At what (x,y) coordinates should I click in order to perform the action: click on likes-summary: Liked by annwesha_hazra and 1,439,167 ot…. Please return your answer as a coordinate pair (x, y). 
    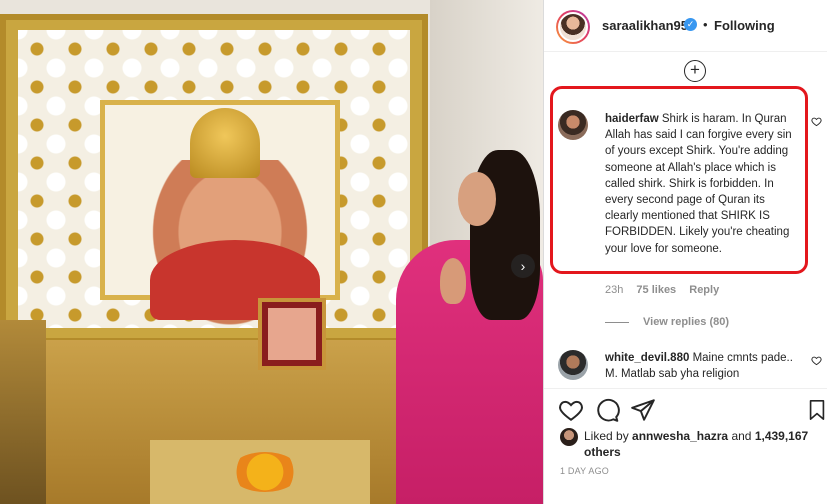
    Looking at the image, I should click on (699, 444).